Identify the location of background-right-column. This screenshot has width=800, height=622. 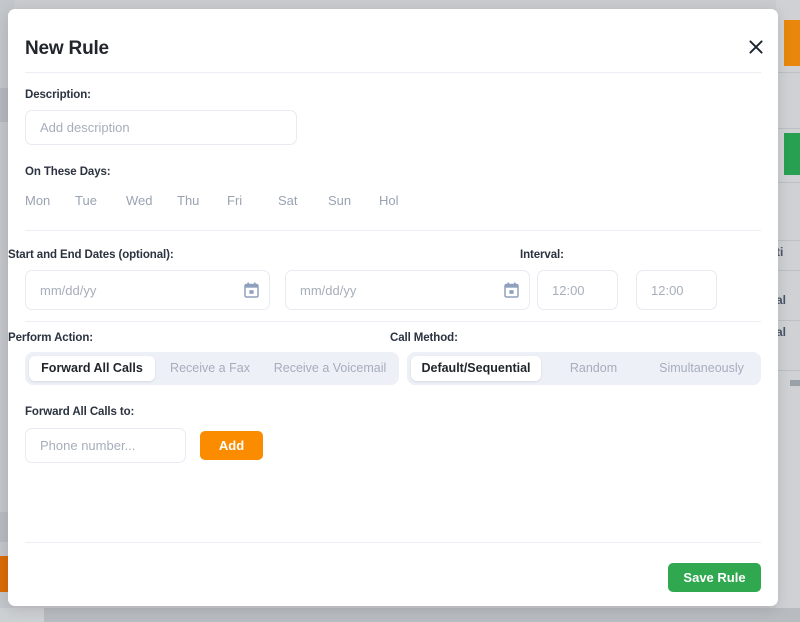
(788, 311).